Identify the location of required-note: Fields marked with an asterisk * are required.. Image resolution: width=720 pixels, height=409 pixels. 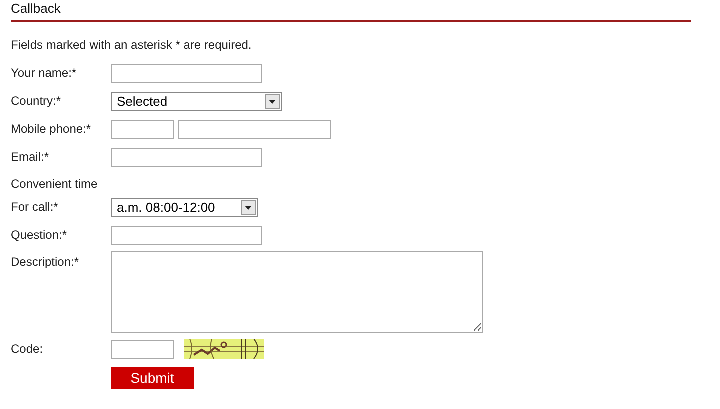
(132, 45).